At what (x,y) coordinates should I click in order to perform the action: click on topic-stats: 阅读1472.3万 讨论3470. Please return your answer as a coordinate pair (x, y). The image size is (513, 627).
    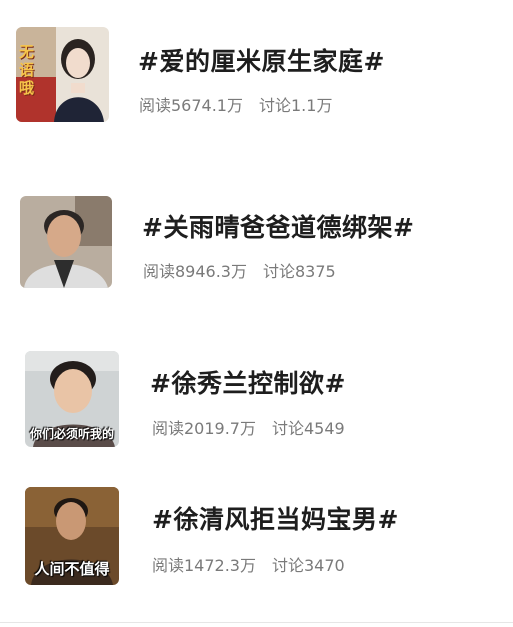
    Looking at the image, I should click on (248, 564).